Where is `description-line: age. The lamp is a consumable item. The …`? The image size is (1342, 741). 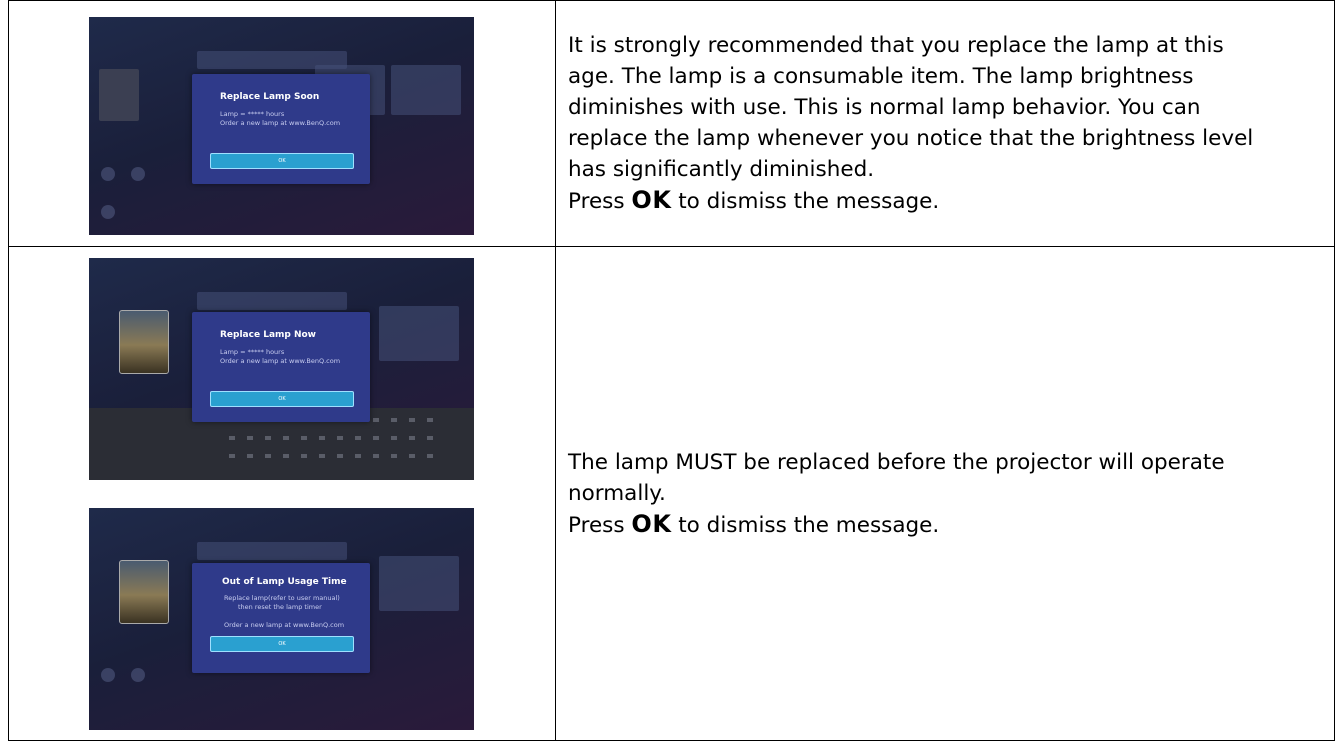 description-line: age. The lamp is a consumable item. The … is located at coordinates (881, 76).